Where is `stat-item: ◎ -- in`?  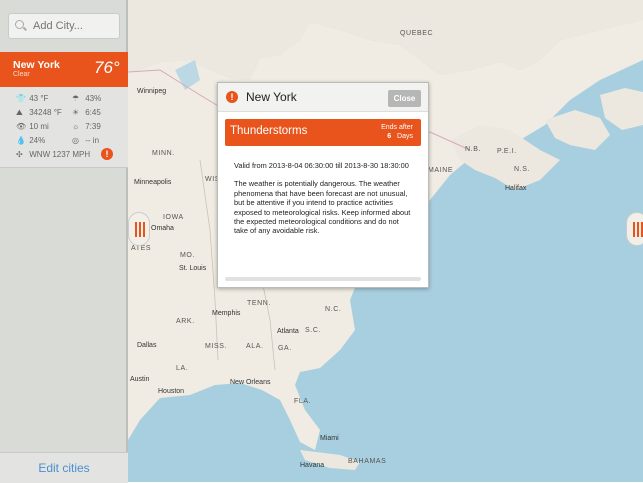
stat-item: ◎ -- in is located at coordinates (85, 140).